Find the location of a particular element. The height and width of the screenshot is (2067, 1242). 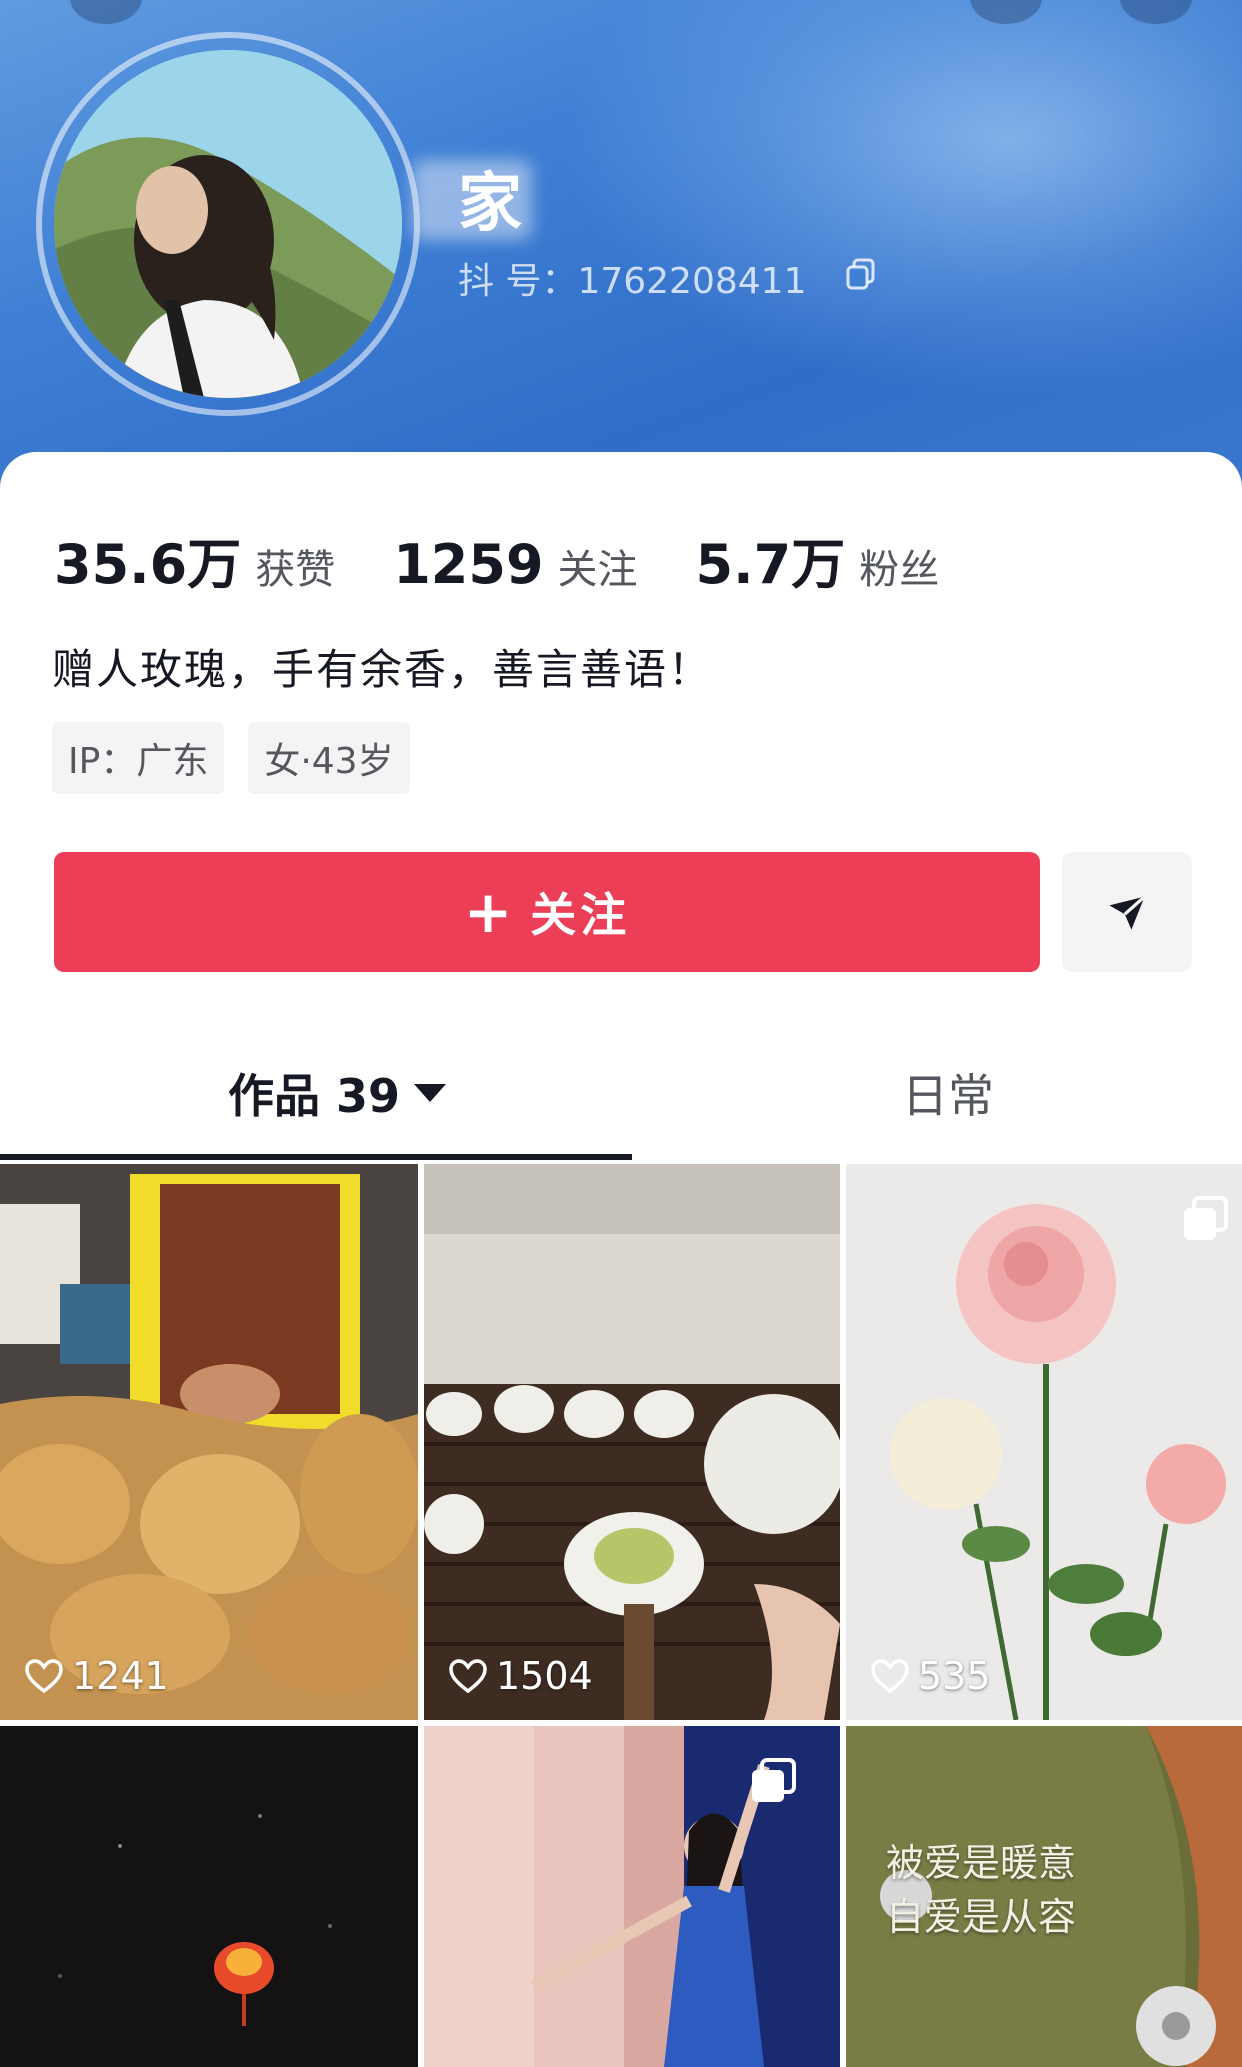

like-count-text: 535 is located at coordinates (954, 1676).